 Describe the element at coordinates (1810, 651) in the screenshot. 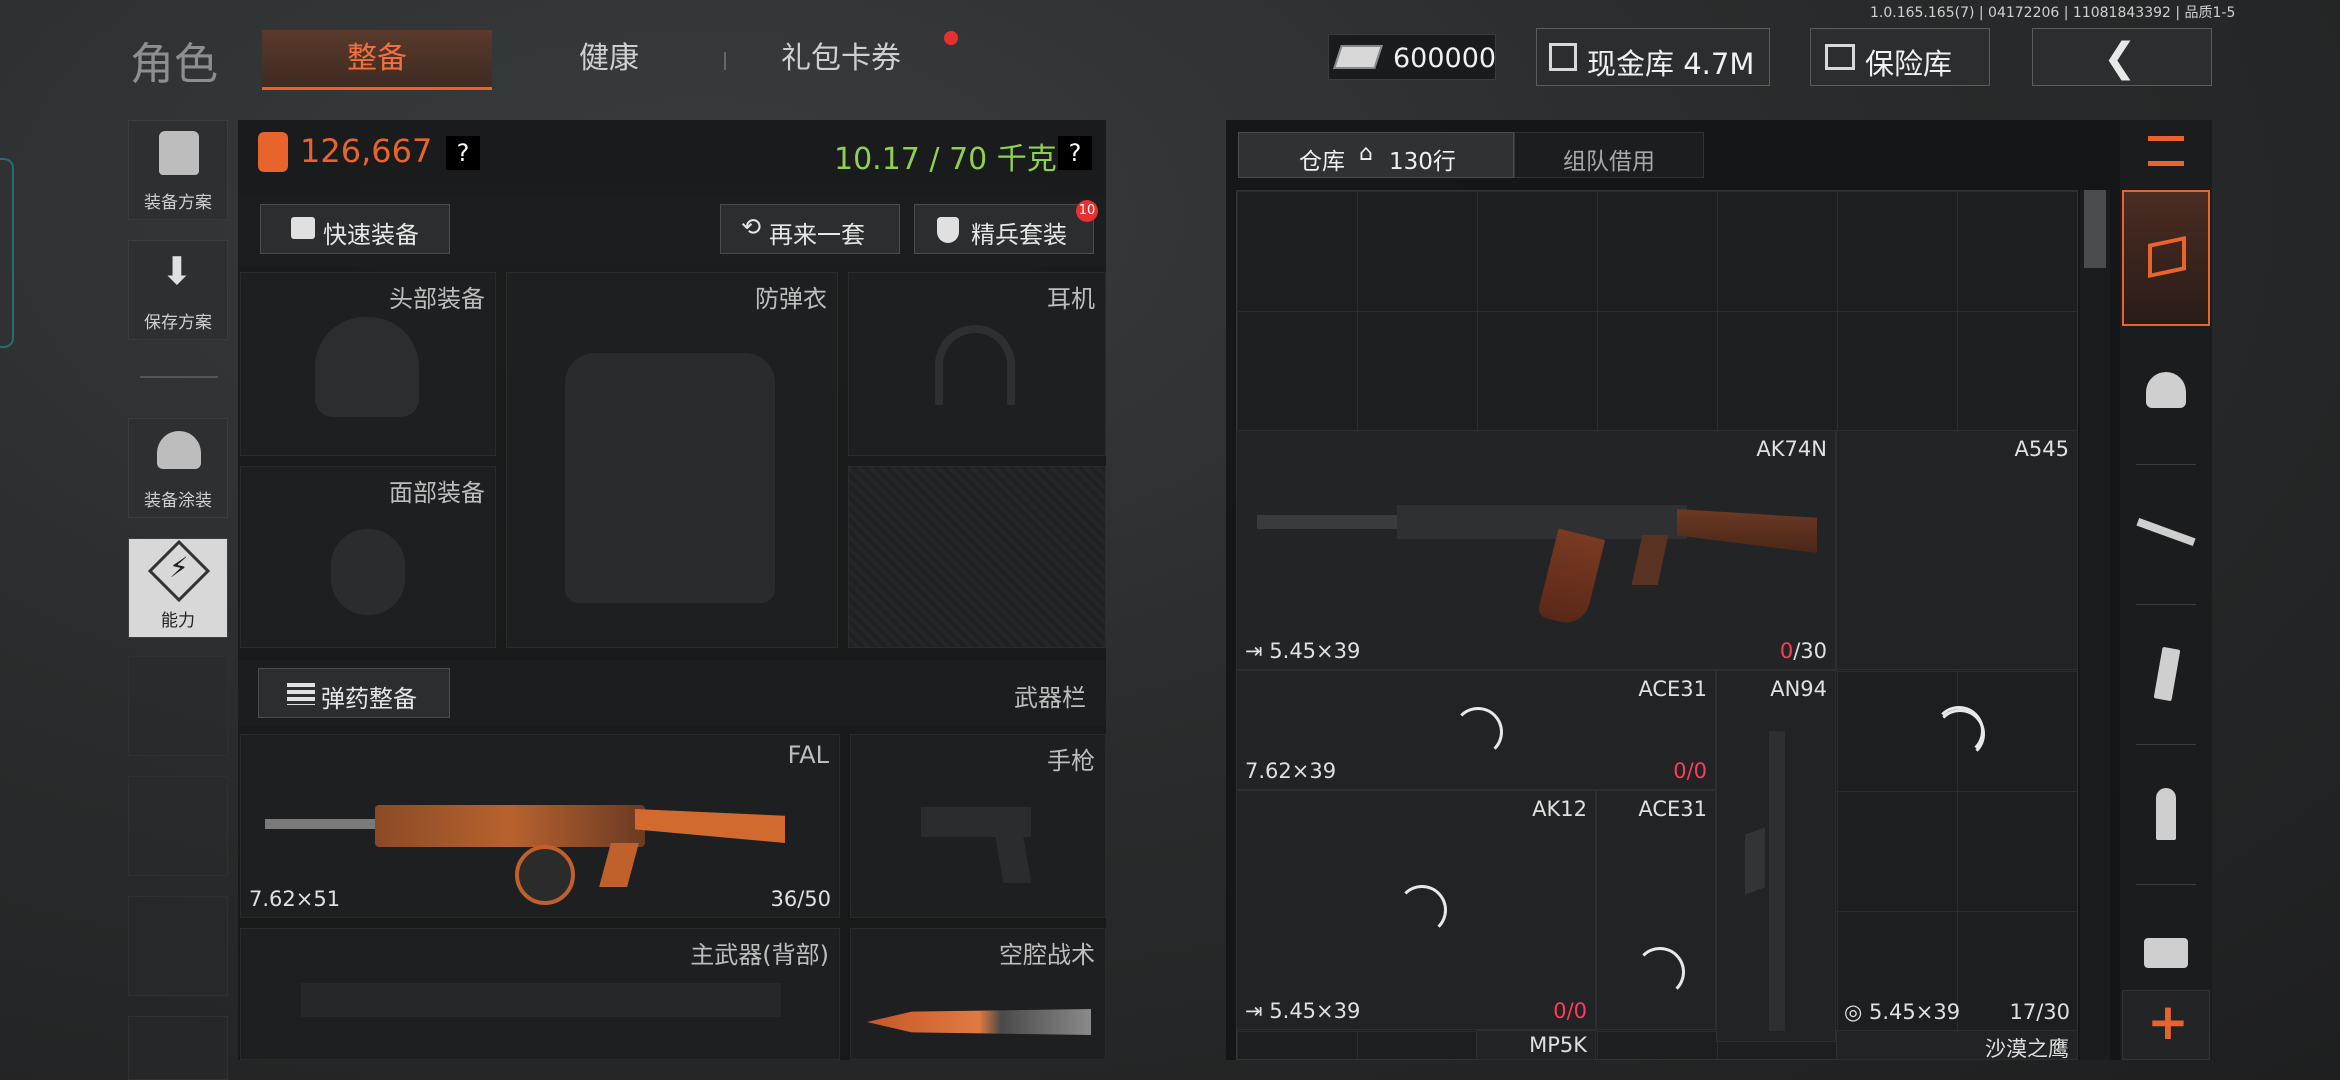

I see `item-count-total: /30` at that location.